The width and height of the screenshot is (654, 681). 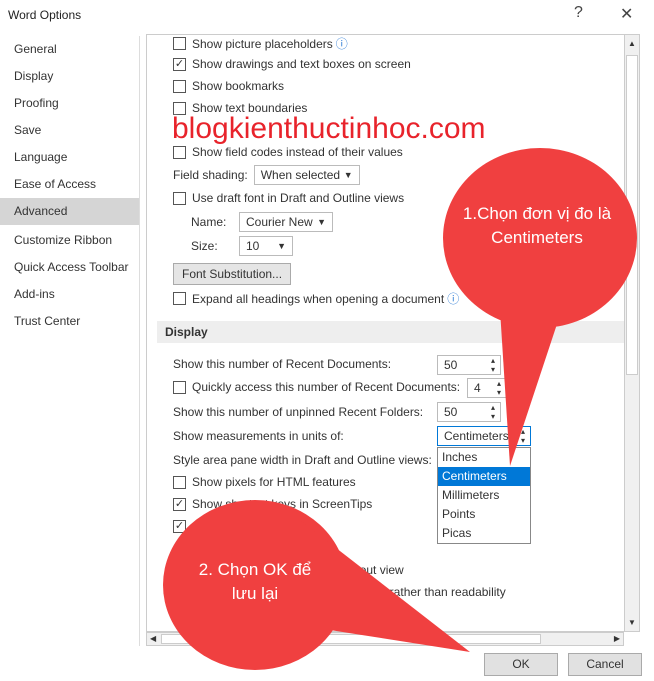 What do you see at coordinates (329, 128) in the screenshot?
I see `watermark: blogkienthuctinhoc.com` at bounding box center [329, 128].